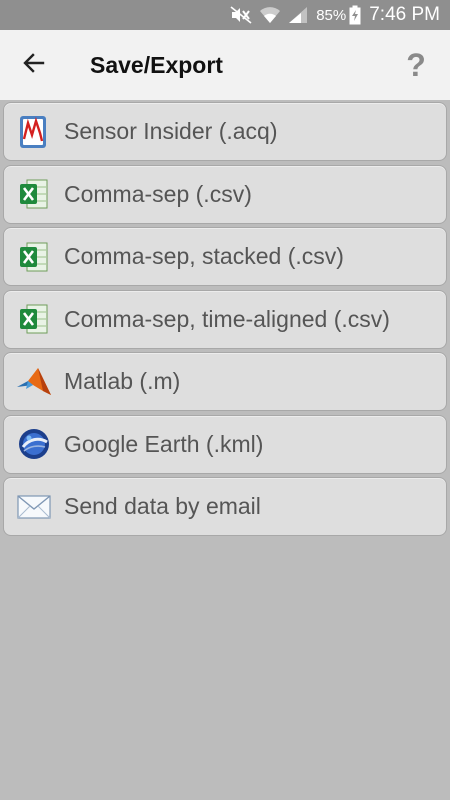 This screenshot has width=450, height=800. I want to click on export-option-csv-time-aligned: Comma-sep, time-aligned (.csv), so click(225, 319).